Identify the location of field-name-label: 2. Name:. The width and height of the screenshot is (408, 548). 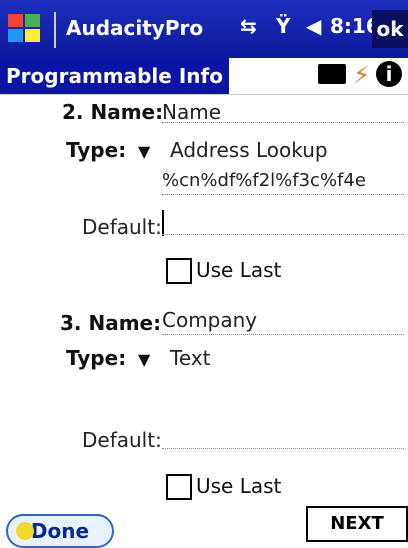
(113, 112).